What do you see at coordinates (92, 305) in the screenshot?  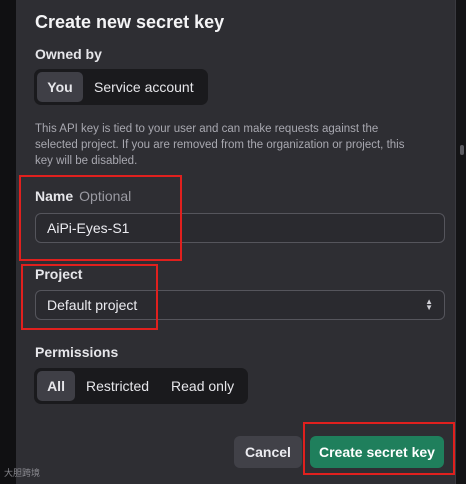 I see `project-select-value: Default project` at bounding box center [92, 305].